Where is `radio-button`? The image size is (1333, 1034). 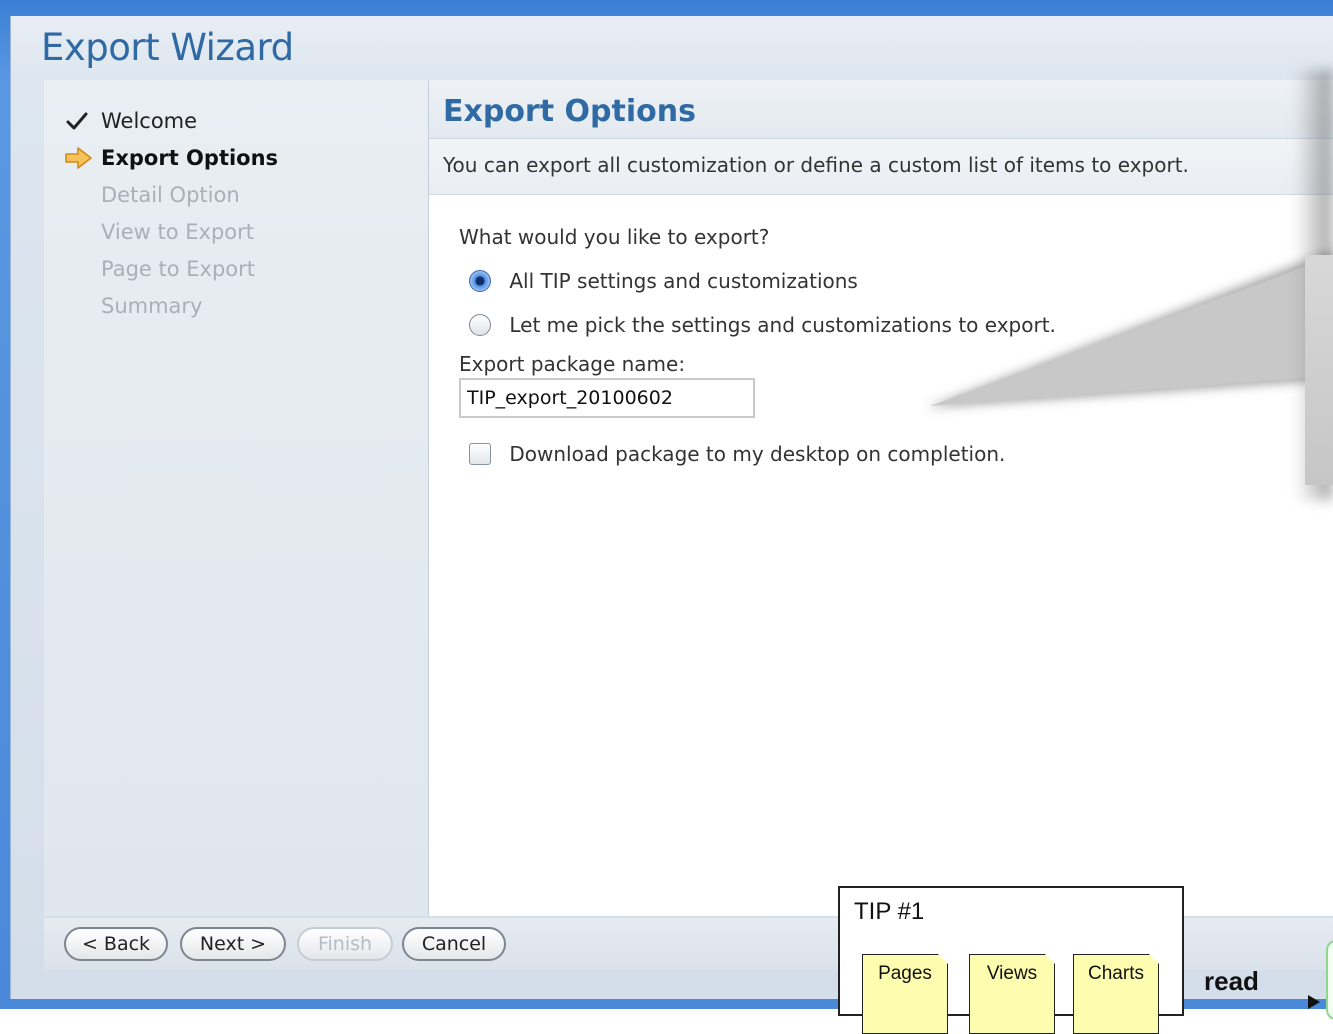
radio-button is located at coordinates (480, 324).